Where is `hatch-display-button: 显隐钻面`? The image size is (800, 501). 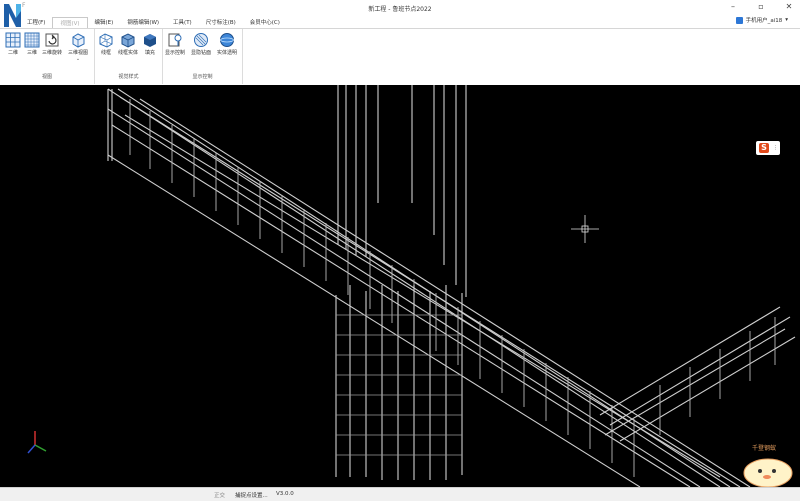 hatch-display-button: 显隐钻面 is located at coordinates (201, 48).